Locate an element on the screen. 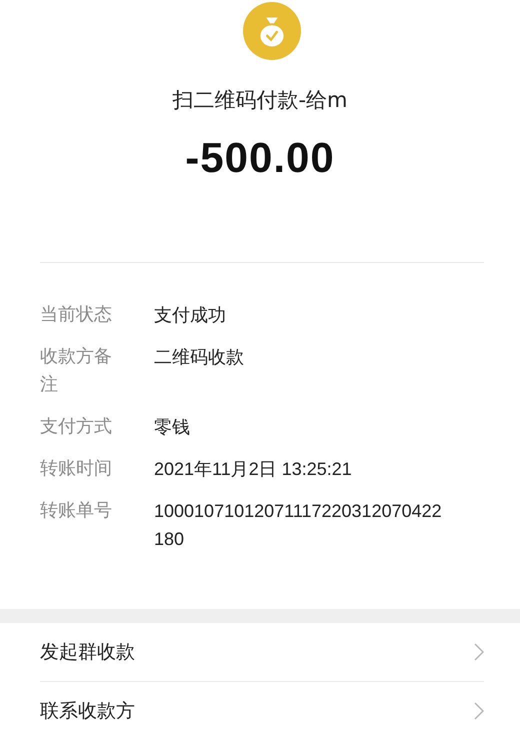  detail-value: 零钱 is located at coordinates (172, 427).